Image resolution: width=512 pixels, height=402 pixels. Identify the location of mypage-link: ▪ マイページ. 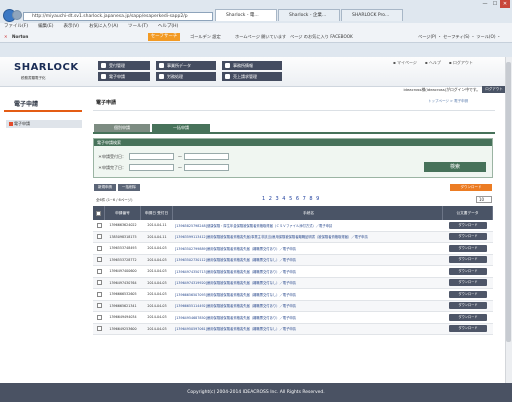
(405, 63).